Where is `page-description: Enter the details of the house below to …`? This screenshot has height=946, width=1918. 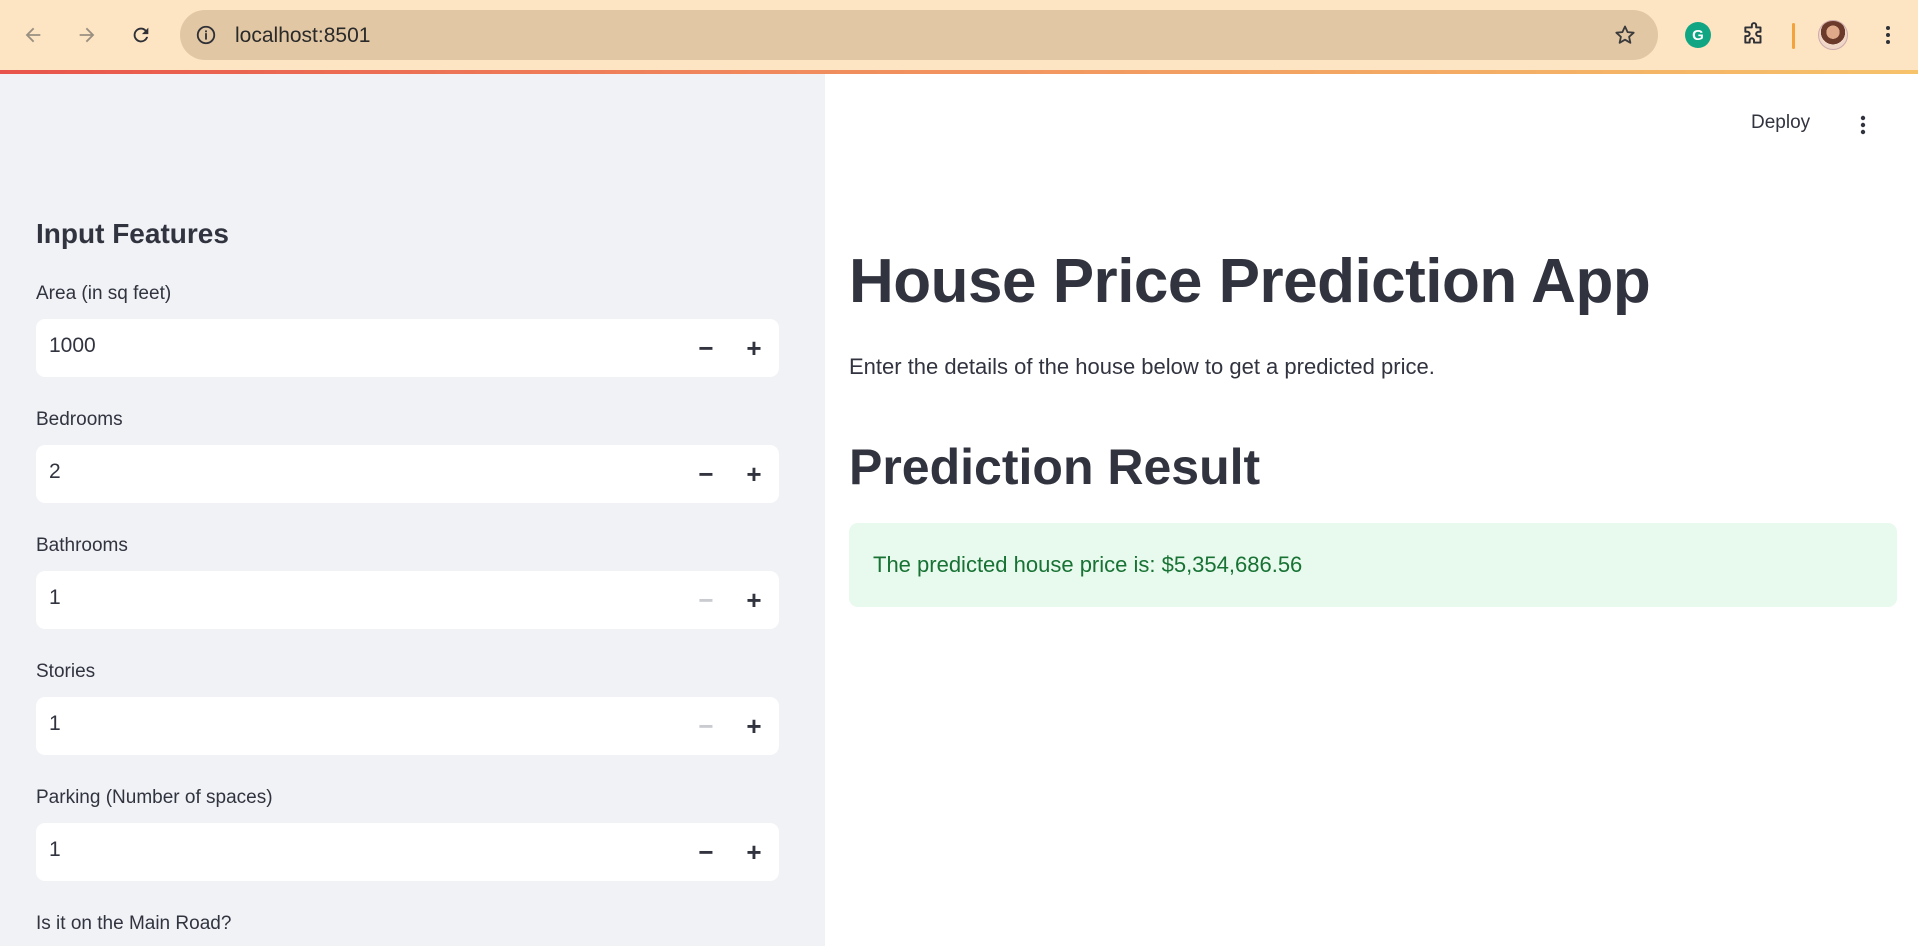 page-description: Enter the details of the house below to … is located at coordinates (1142, 366).